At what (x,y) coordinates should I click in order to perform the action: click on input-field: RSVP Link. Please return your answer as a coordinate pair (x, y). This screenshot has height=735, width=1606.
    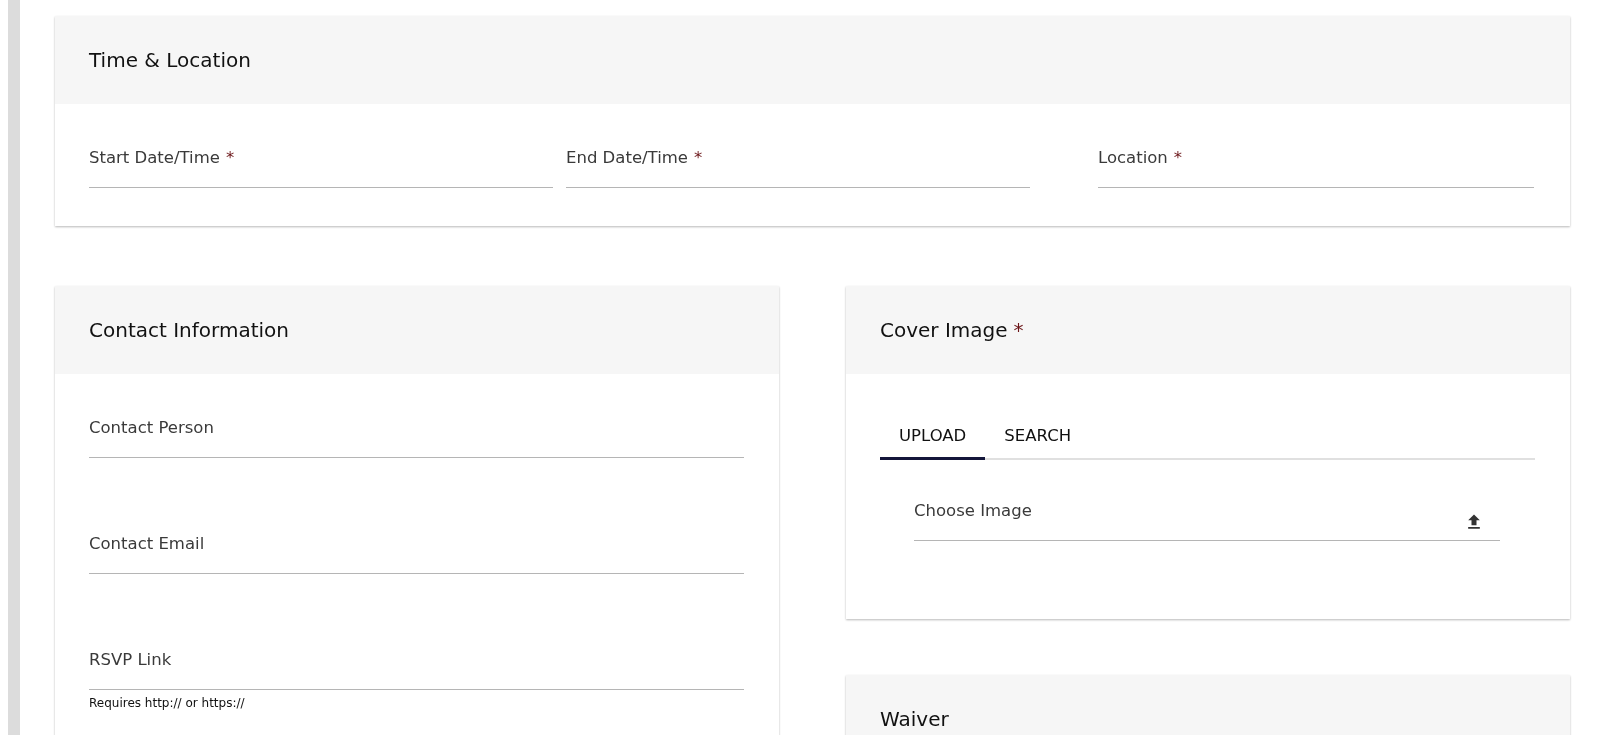
    Looking at the image, I should click on (416, 661).